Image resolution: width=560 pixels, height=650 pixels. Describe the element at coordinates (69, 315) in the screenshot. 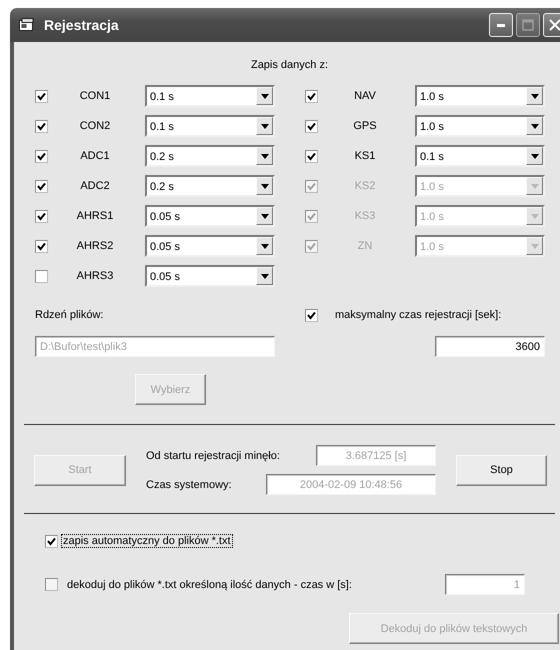

I see `field-label: Rdzeń plików:` at that location.